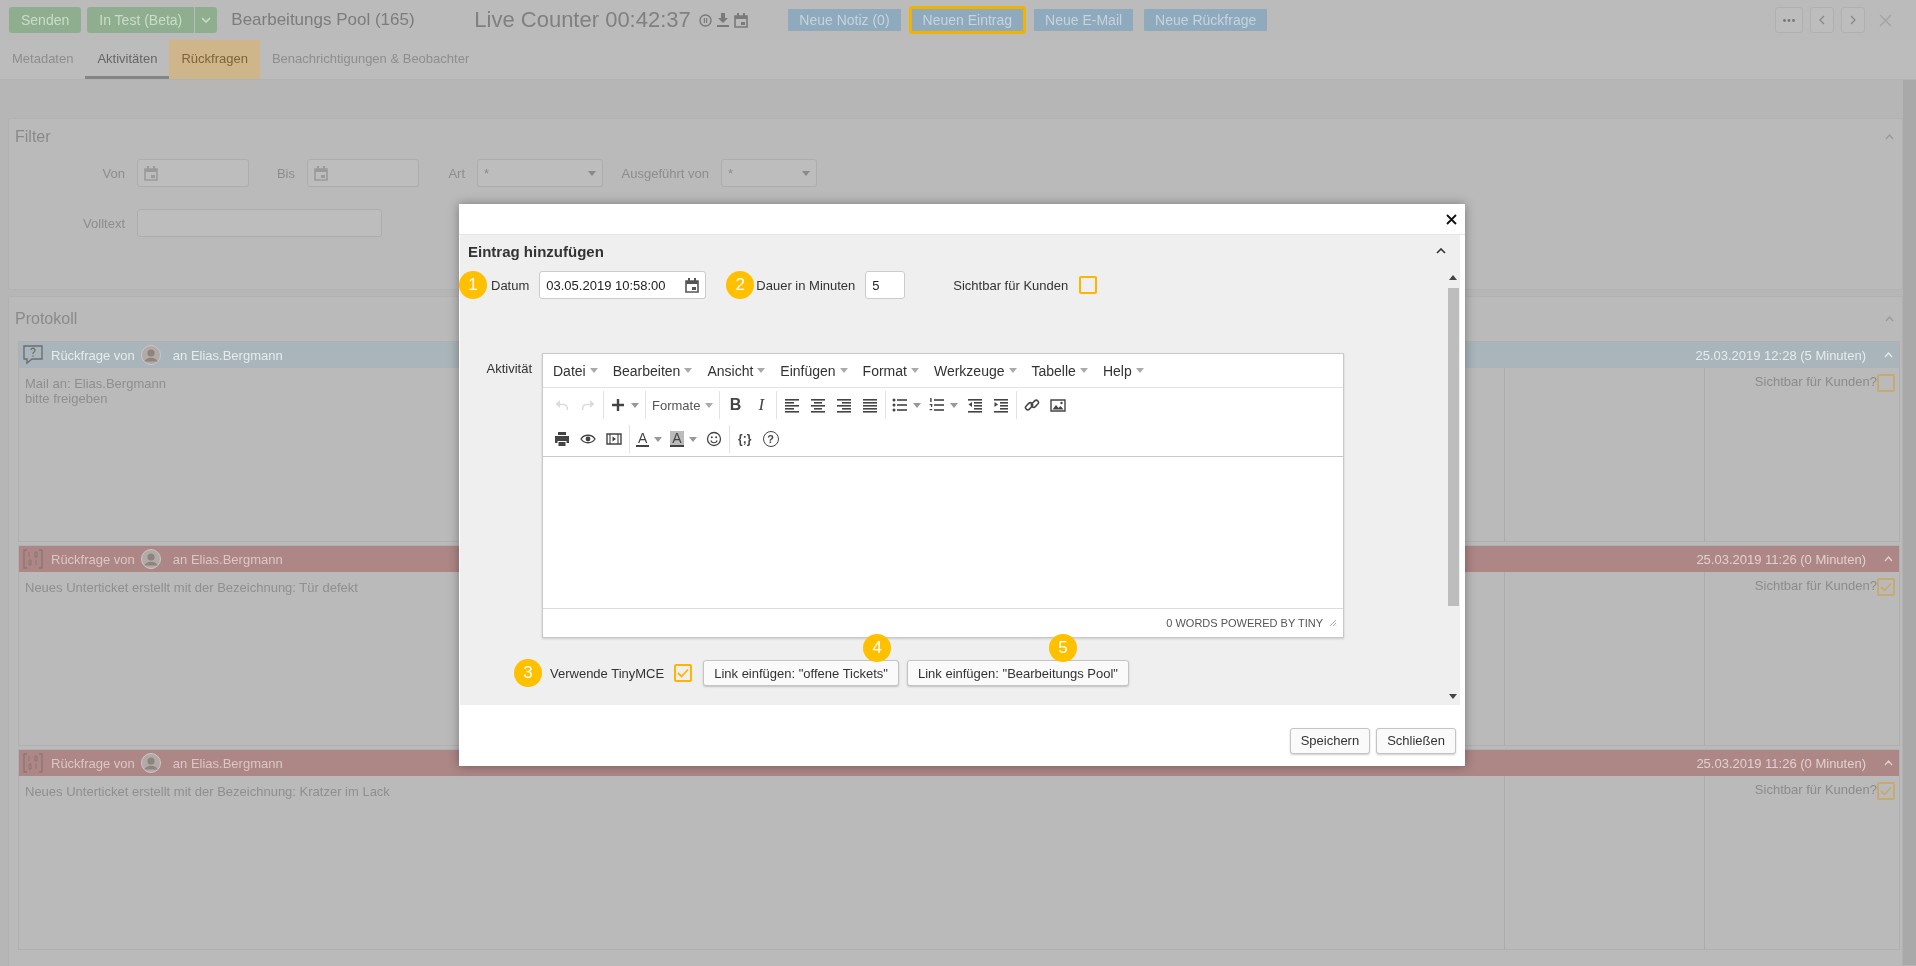  Describe the element at coordinates (705, 20) in the screenshot. I see `pause-icon` at that location.